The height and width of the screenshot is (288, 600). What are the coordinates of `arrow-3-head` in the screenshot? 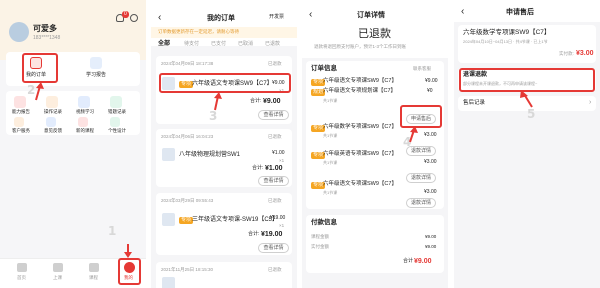 It's located at (218, 95).